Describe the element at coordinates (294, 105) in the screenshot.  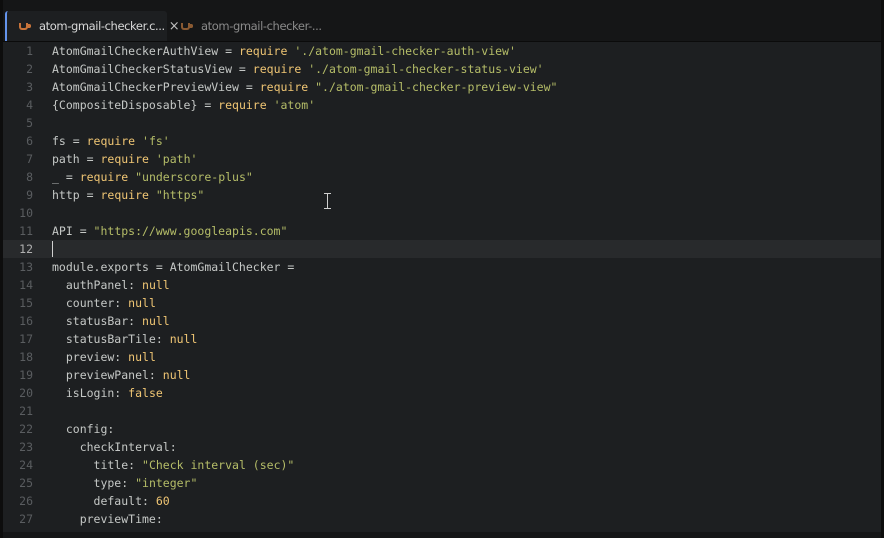
I see `code-token: 'atom'` at that location.